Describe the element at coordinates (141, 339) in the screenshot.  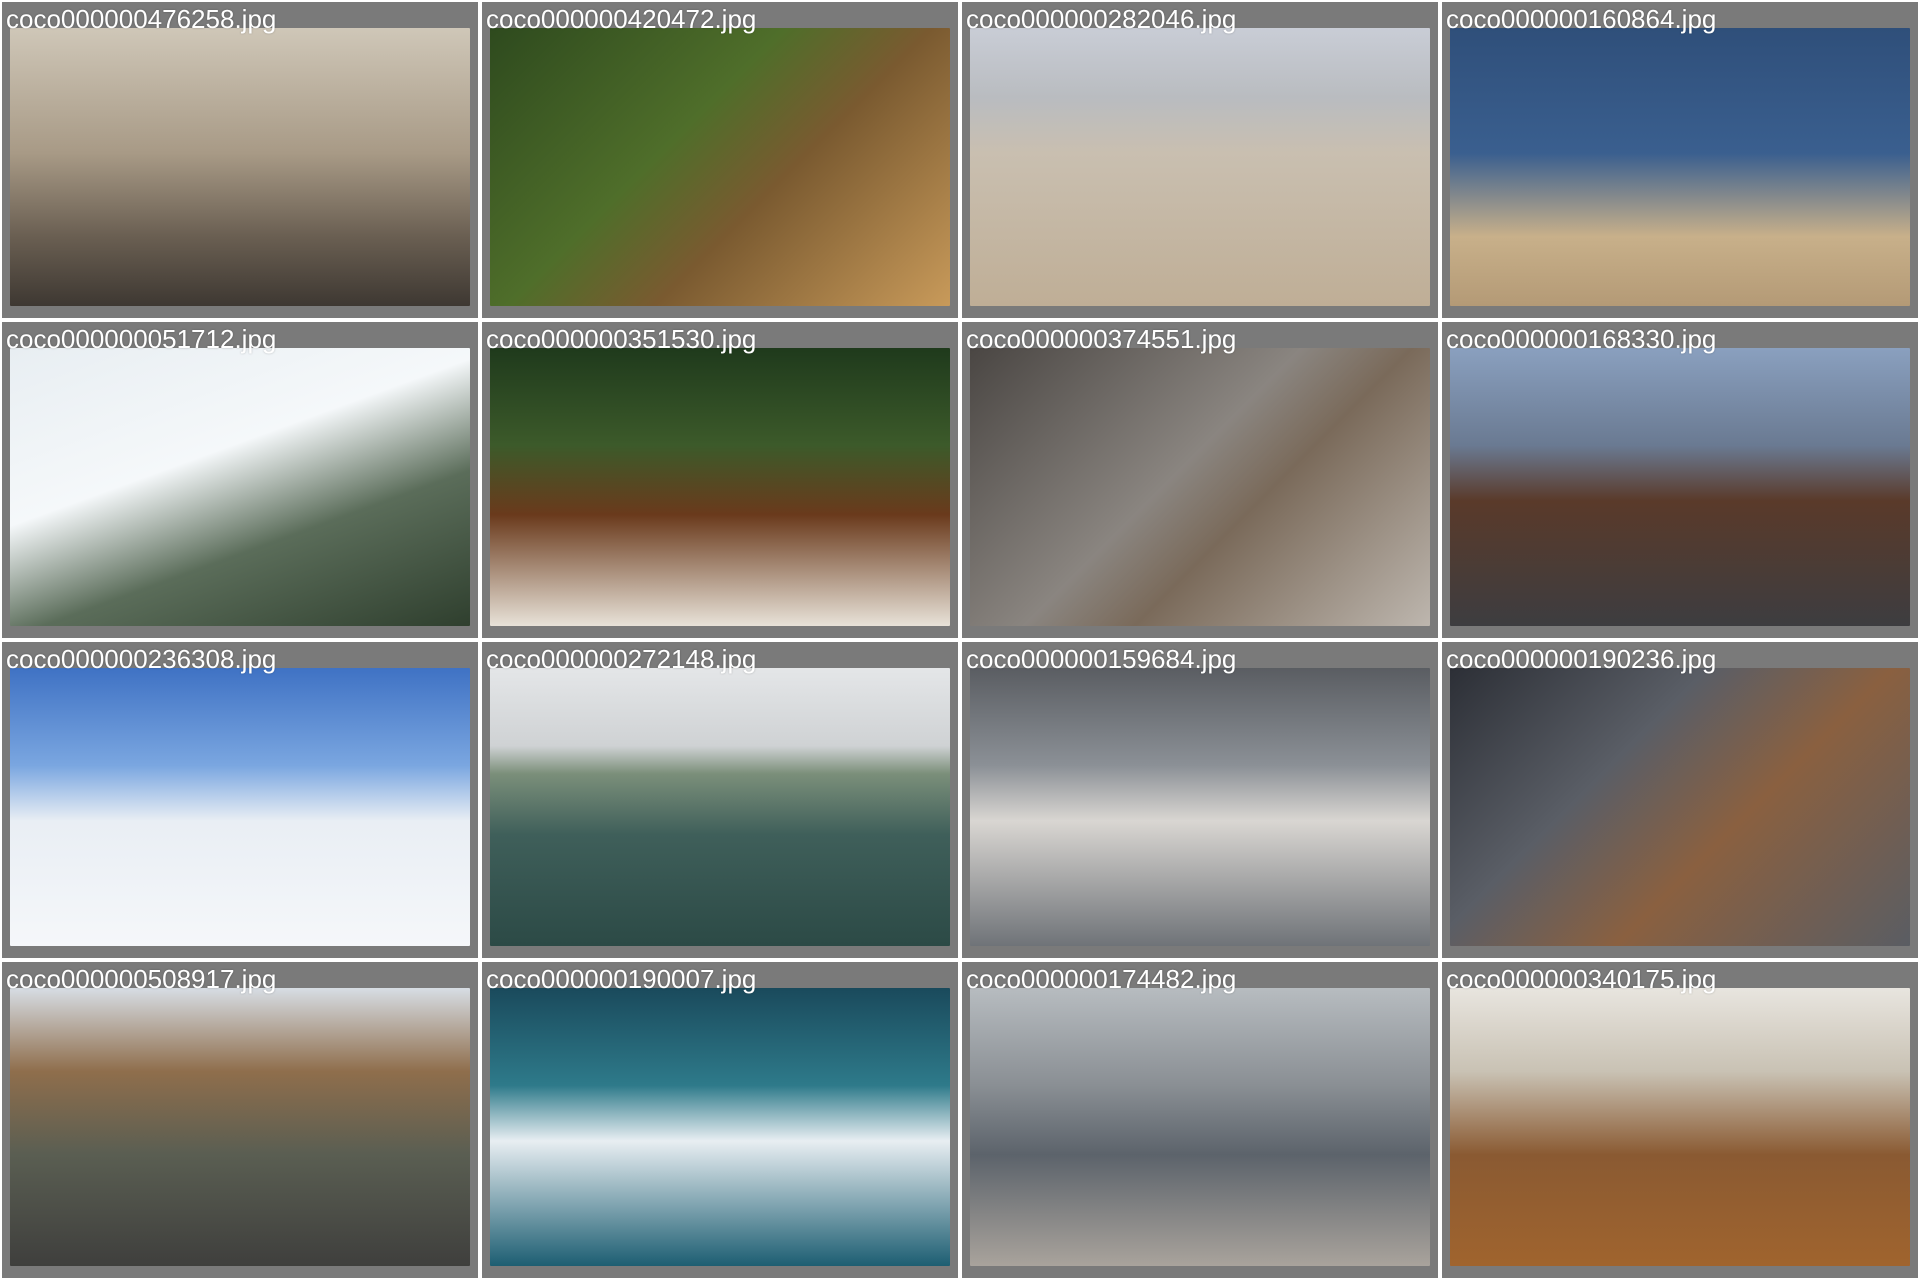
I see `image-filename-label: coco000000051712.jpg` at that location.